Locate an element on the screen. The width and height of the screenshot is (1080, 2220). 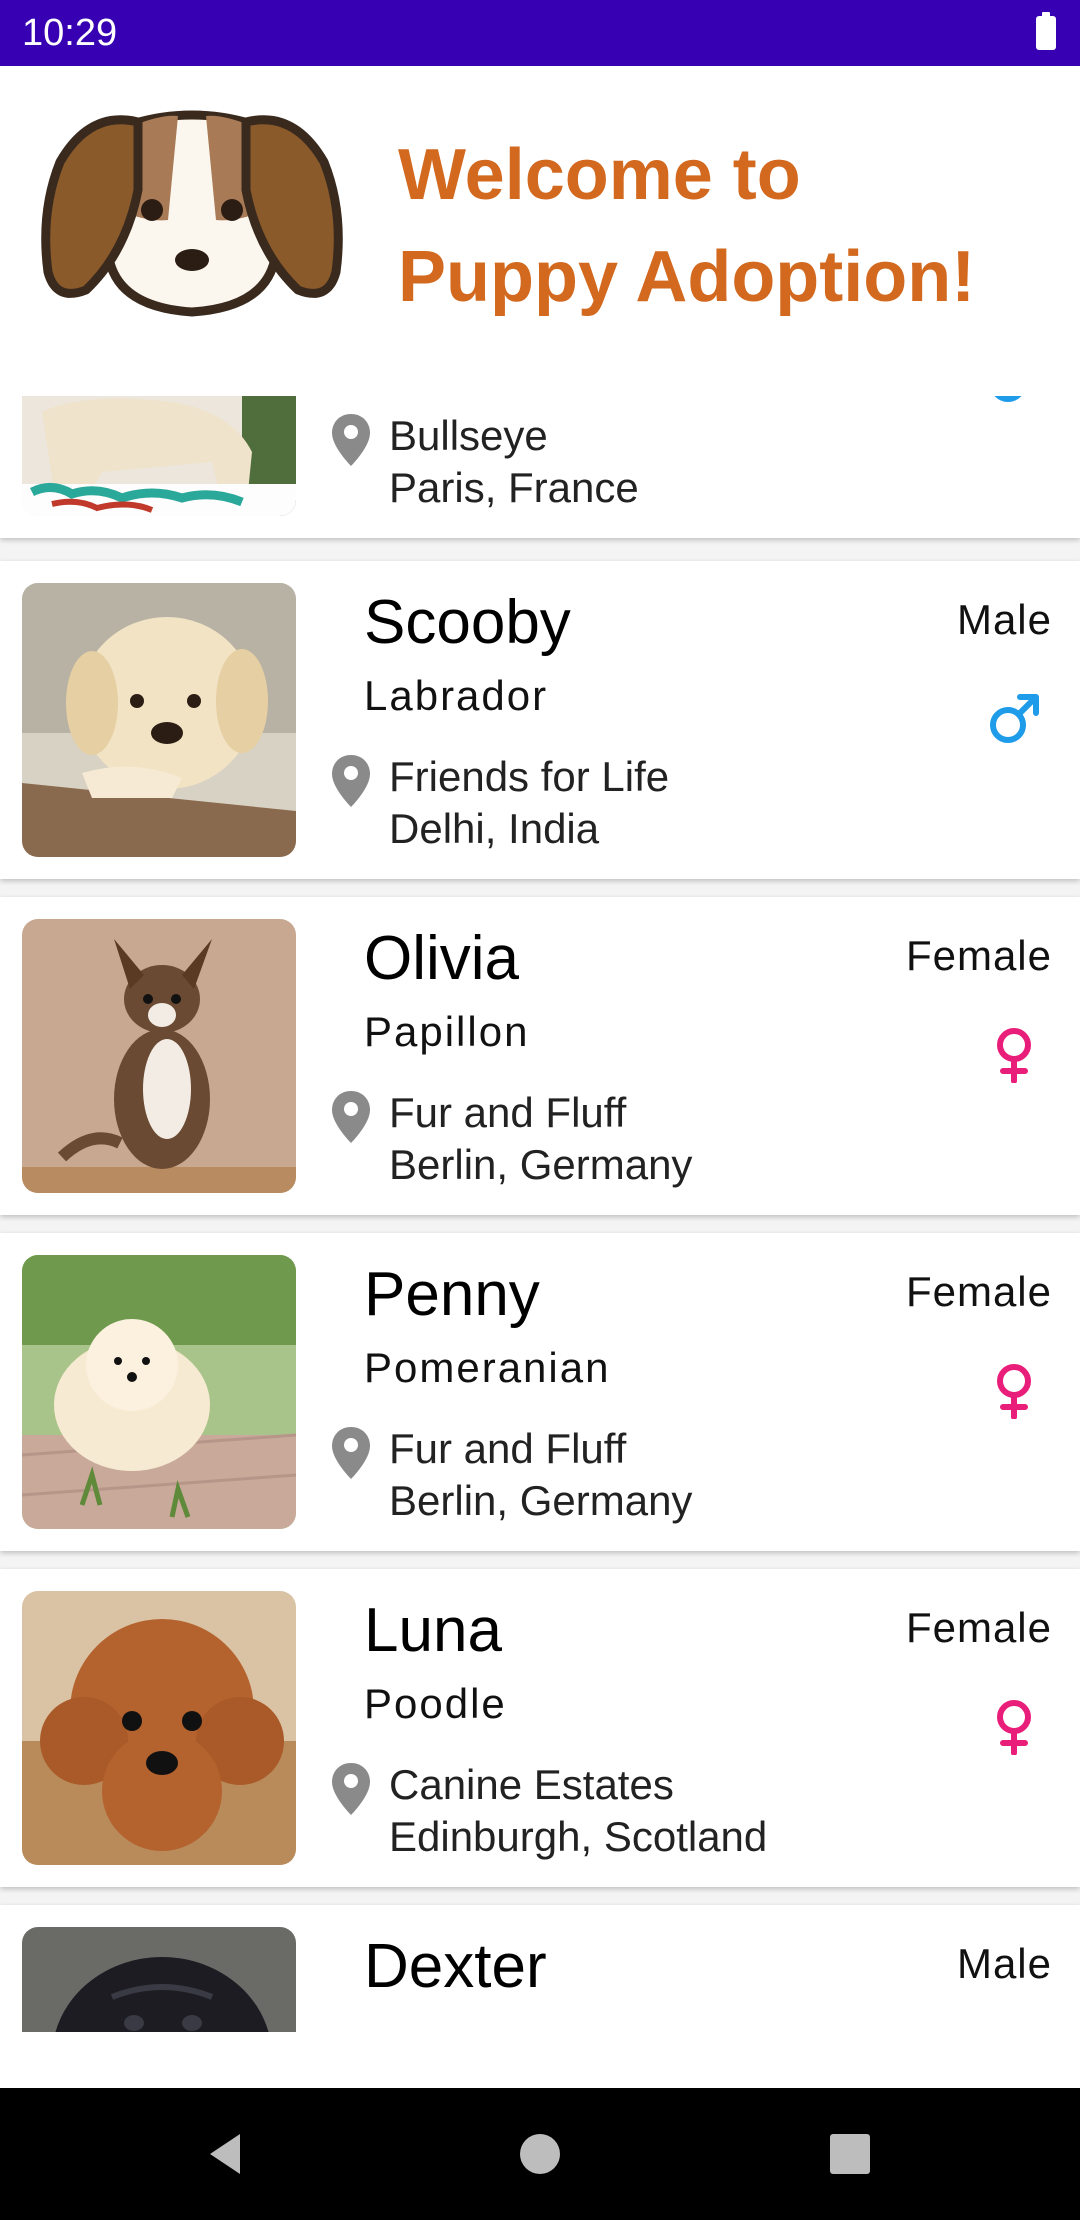
battery-icon is located at coordinates (1046, 31).